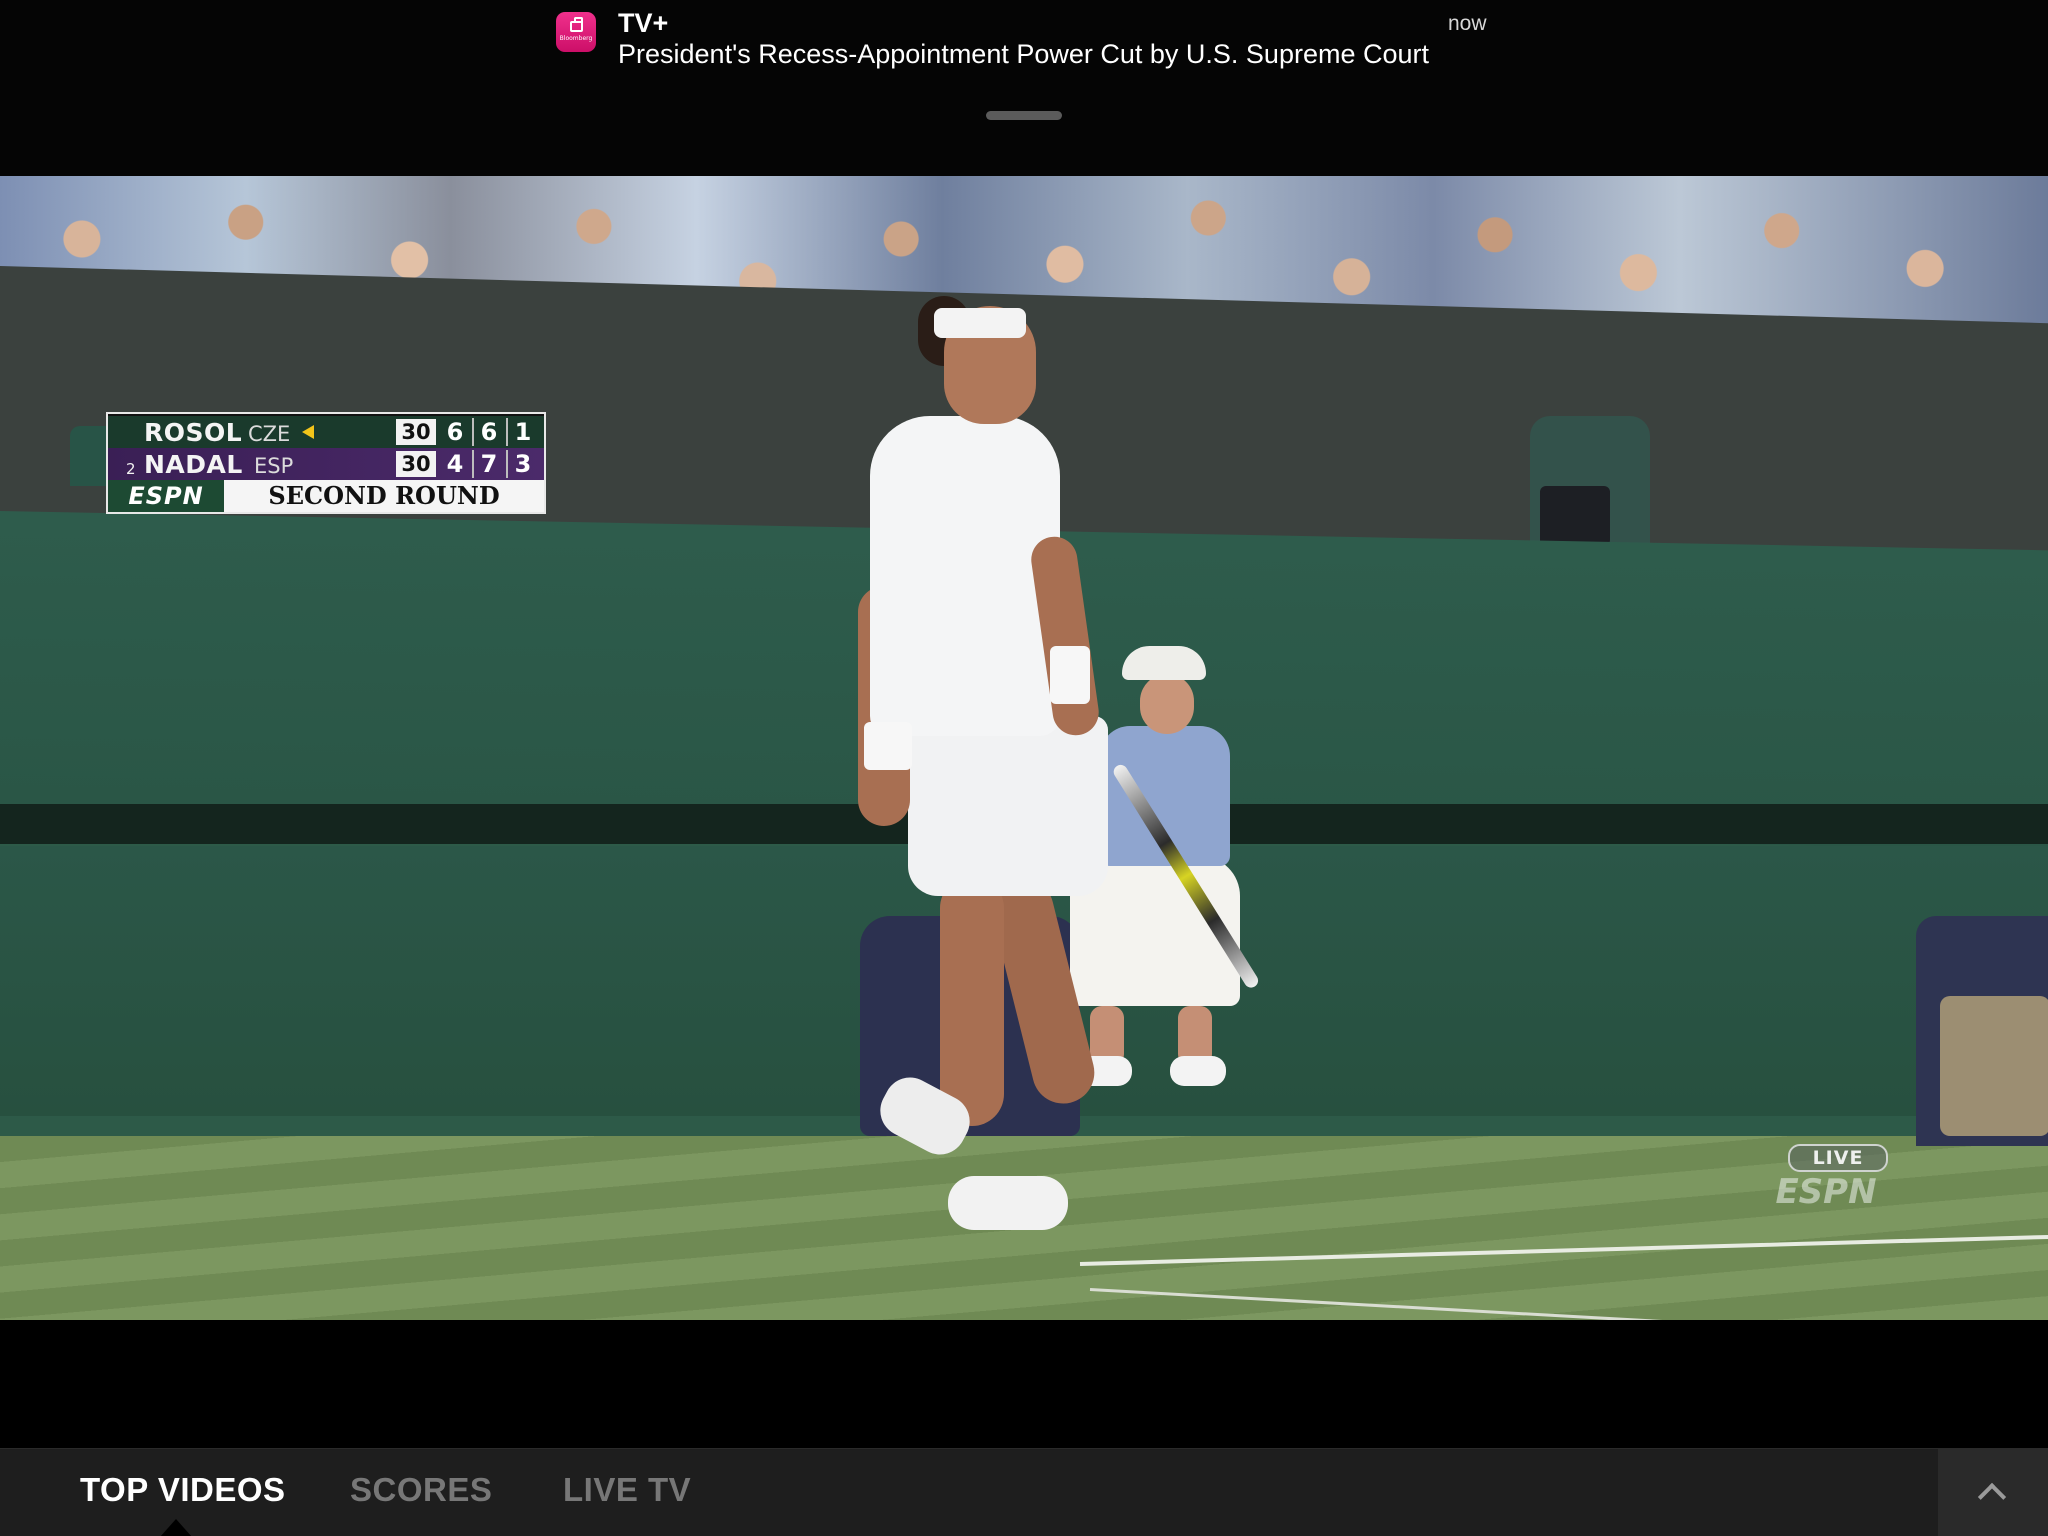 The height and width of the screenshot is (1536, 2048). Describe the element at coordinates (576, 38) in the screenshot. I see `app-icon-brand: Bloomberg` at that location.